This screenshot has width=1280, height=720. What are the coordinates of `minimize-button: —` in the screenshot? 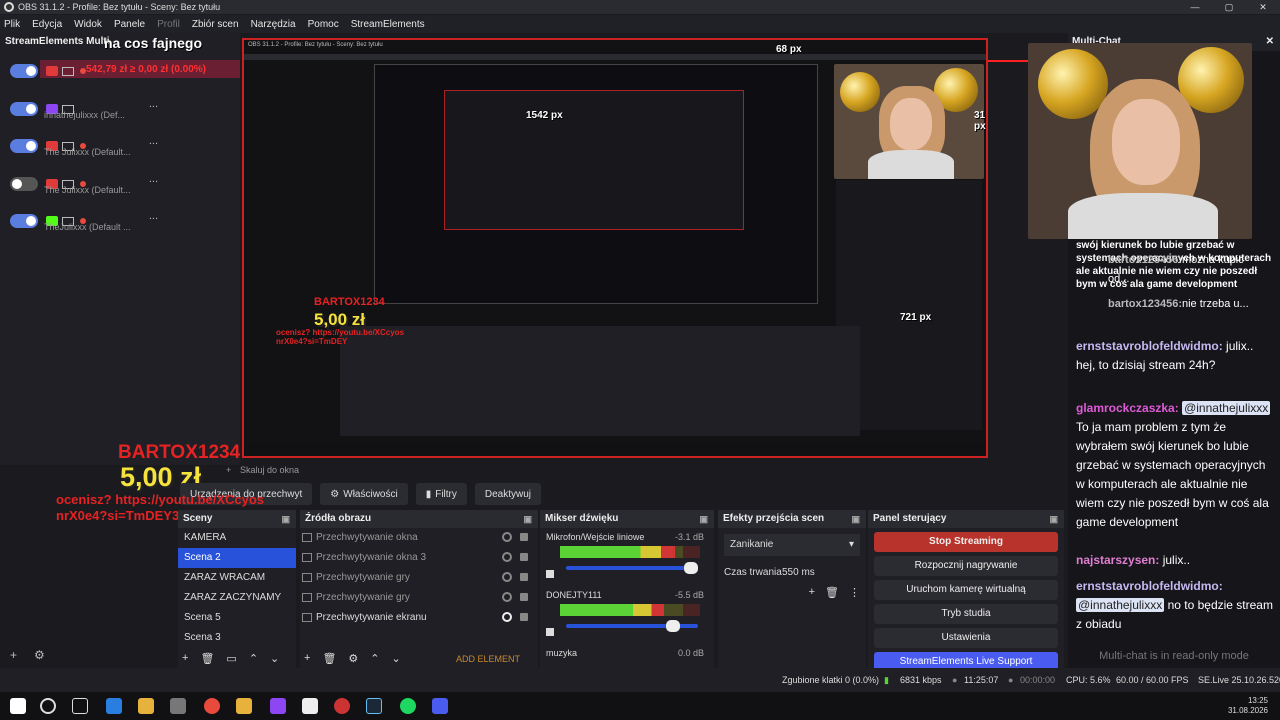 It's located at (1195, 7).